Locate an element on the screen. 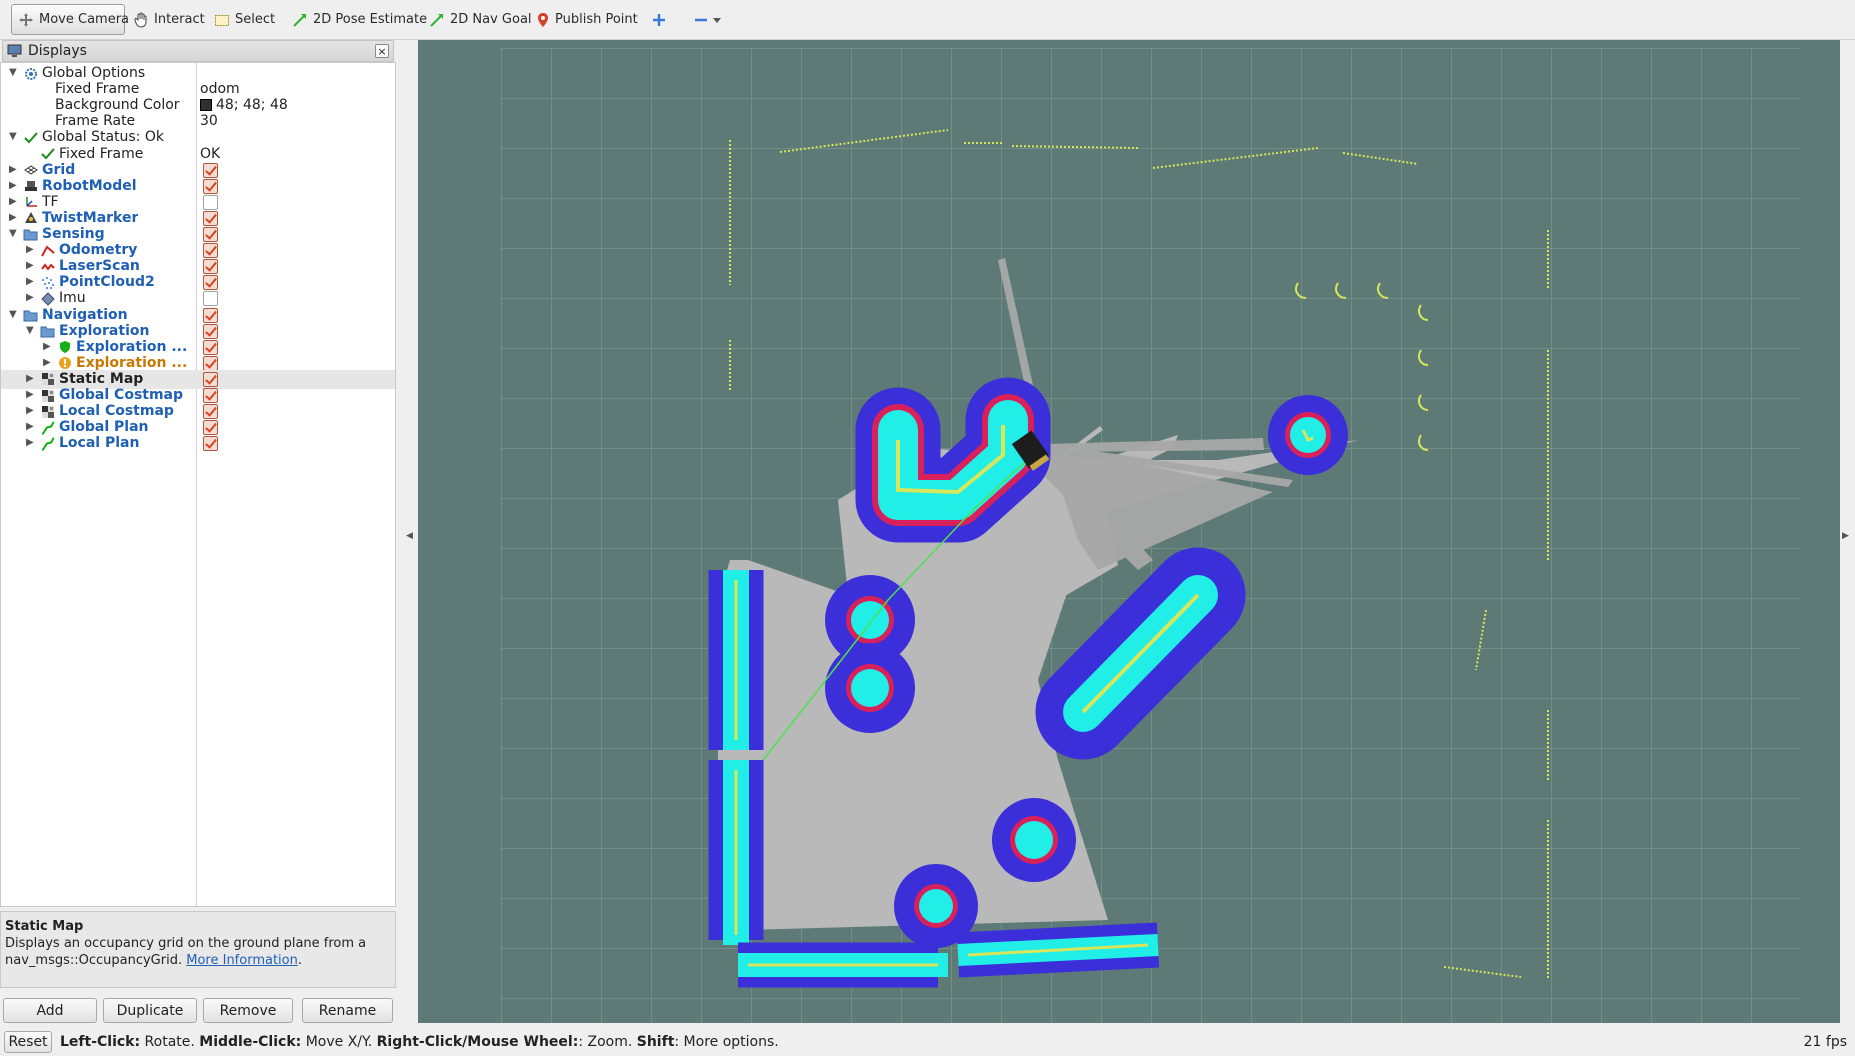 This screenshot has width=1855, height=1056. close-panel-button: × is located at coordinates (382, 51).